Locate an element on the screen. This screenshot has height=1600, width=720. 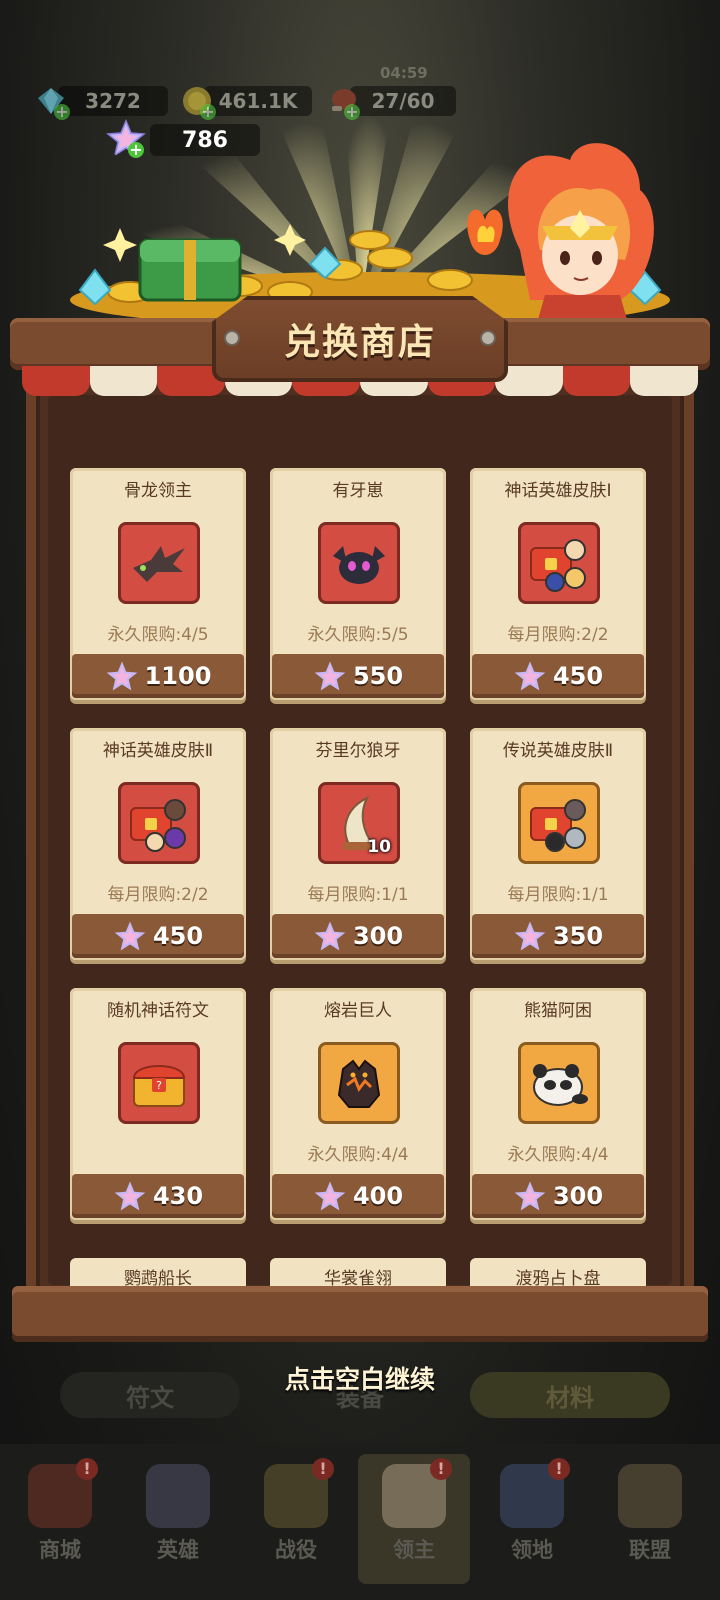
buy-button: 1100 is located at coordinates (158, 676).